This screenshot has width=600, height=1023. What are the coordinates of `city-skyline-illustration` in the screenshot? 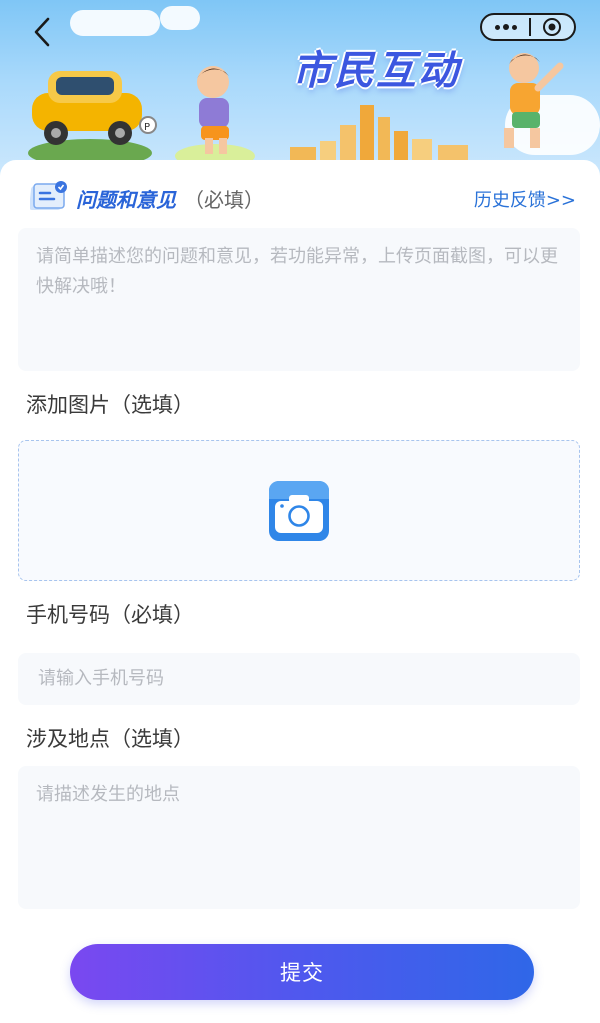 It's located at (379, 135).